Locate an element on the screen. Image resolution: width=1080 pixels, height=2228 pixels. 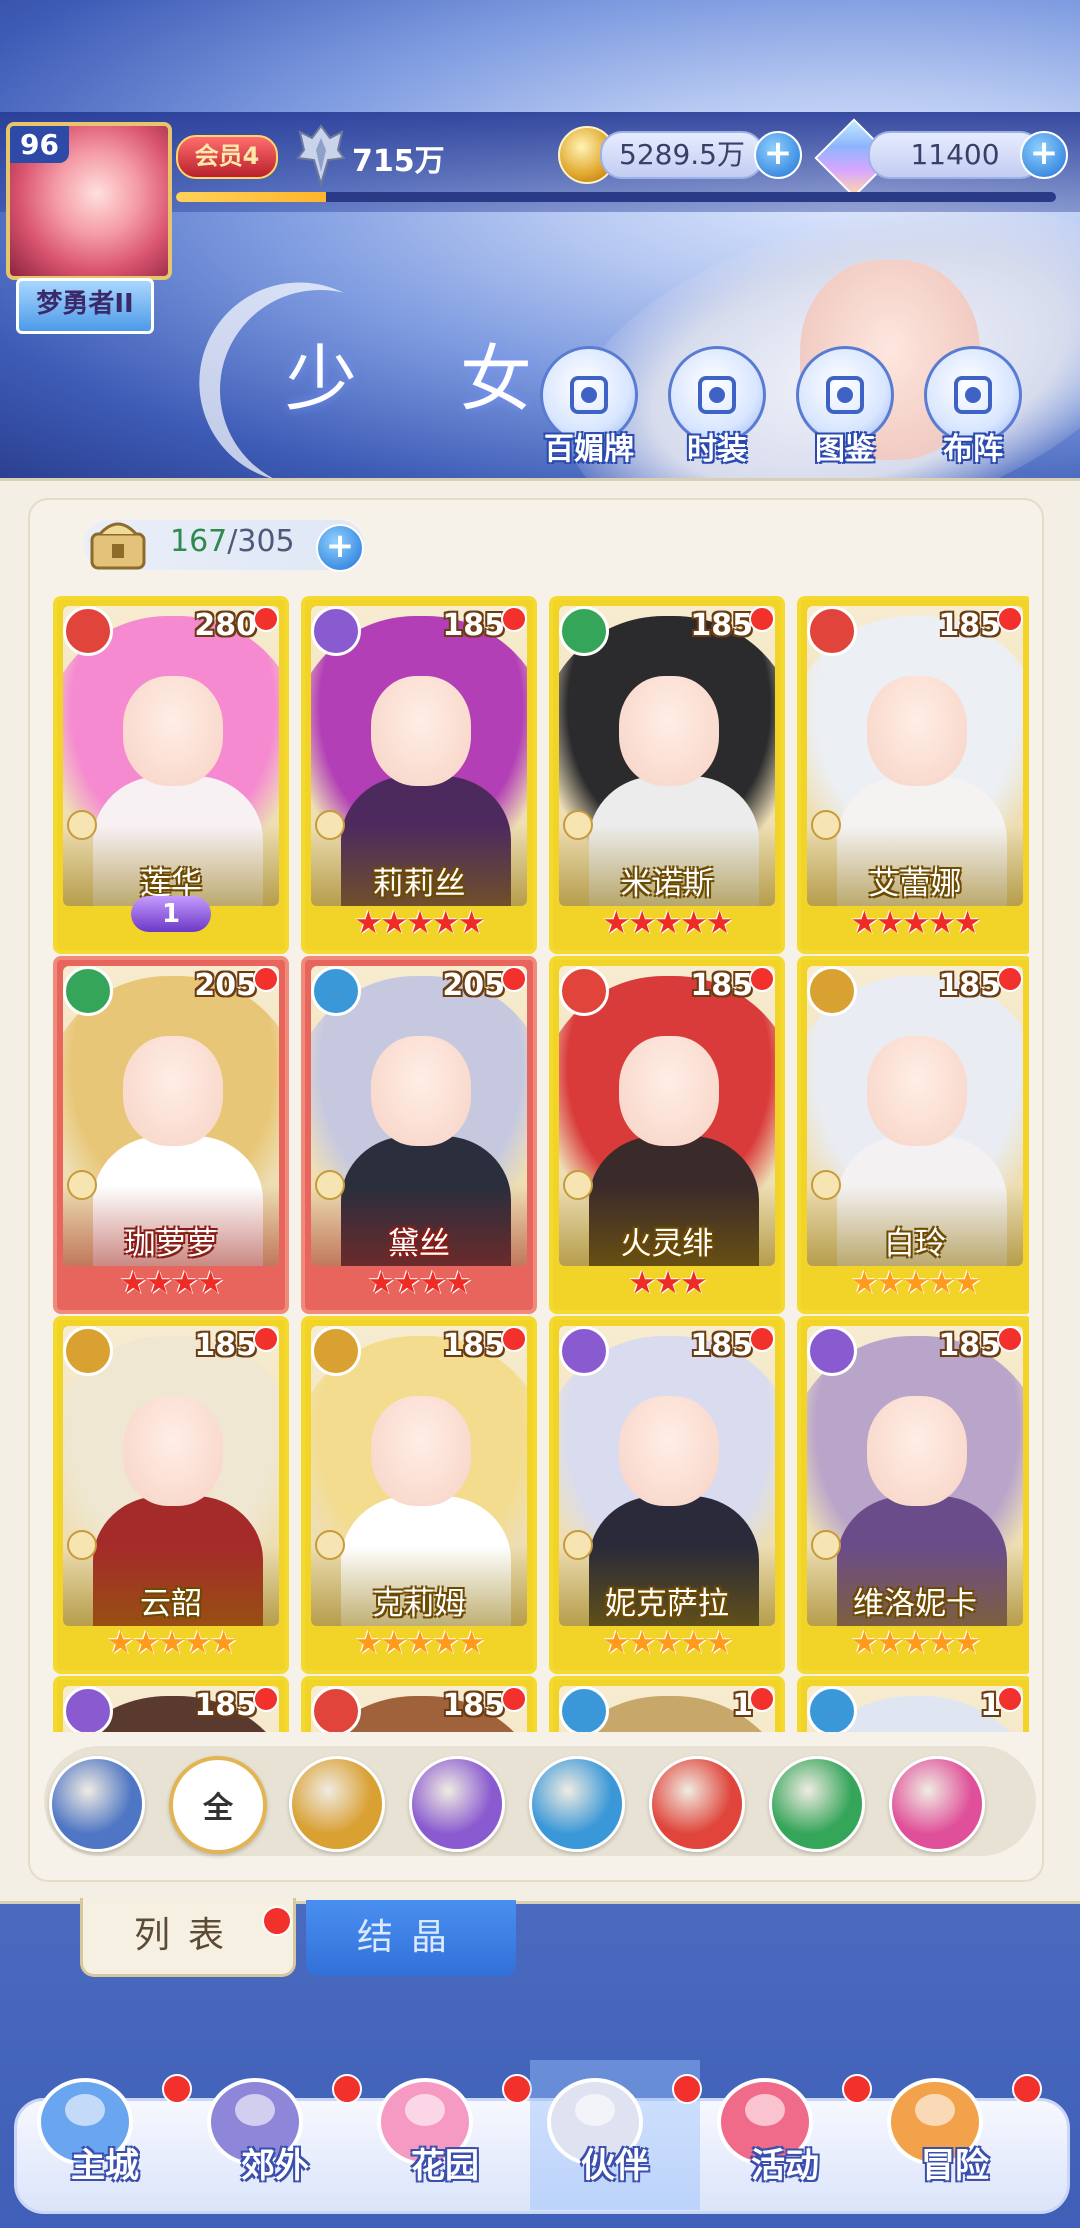
combat-power: 715万 is located at coordinates (398, 161).